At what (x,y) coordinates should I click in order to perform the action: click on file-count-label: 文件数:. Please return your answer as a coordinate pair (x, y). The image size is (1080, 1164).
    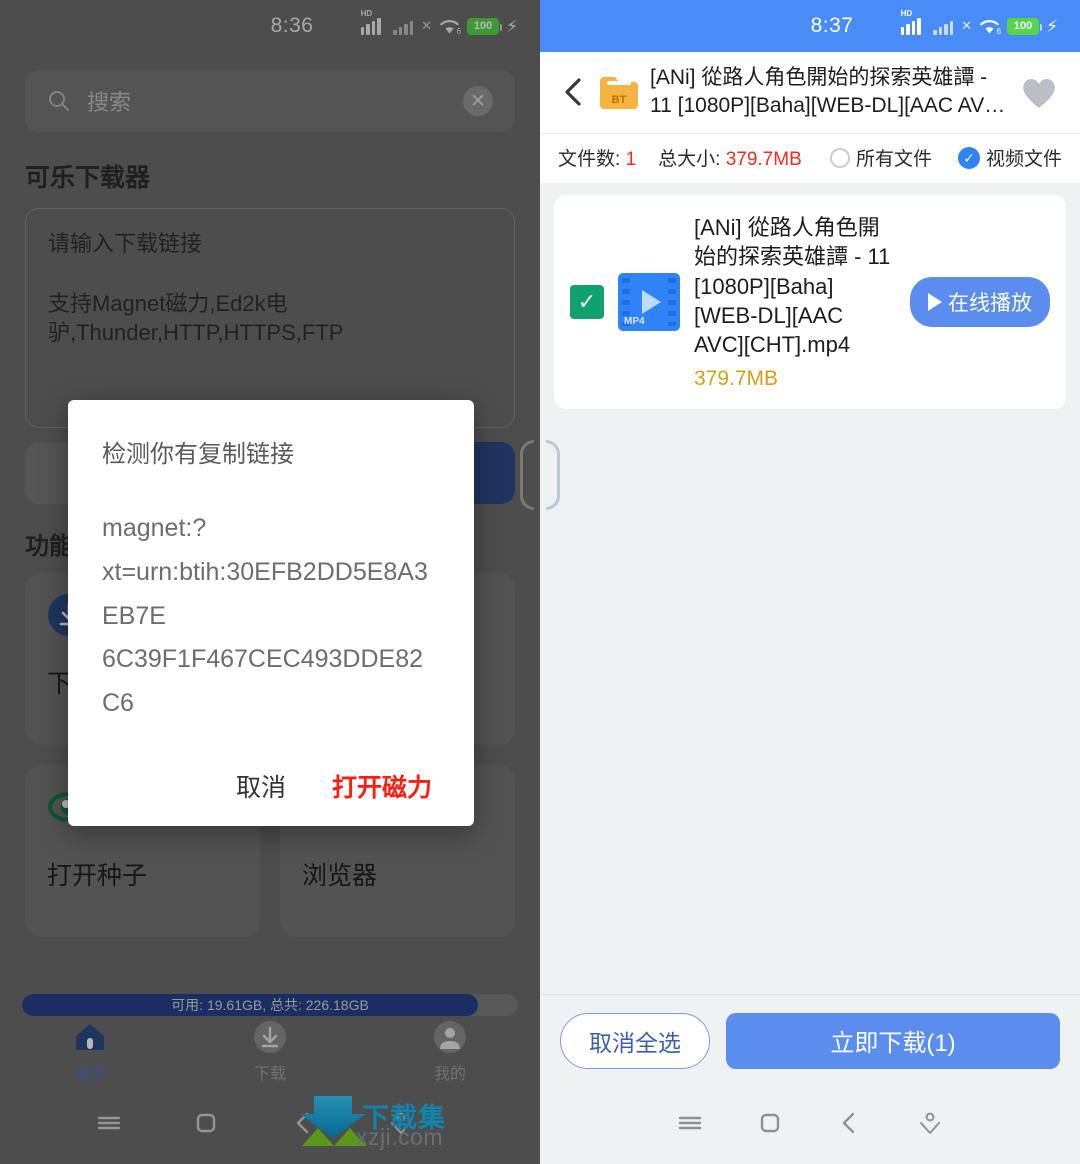
    Looking at the image, I should click on (589, 160).